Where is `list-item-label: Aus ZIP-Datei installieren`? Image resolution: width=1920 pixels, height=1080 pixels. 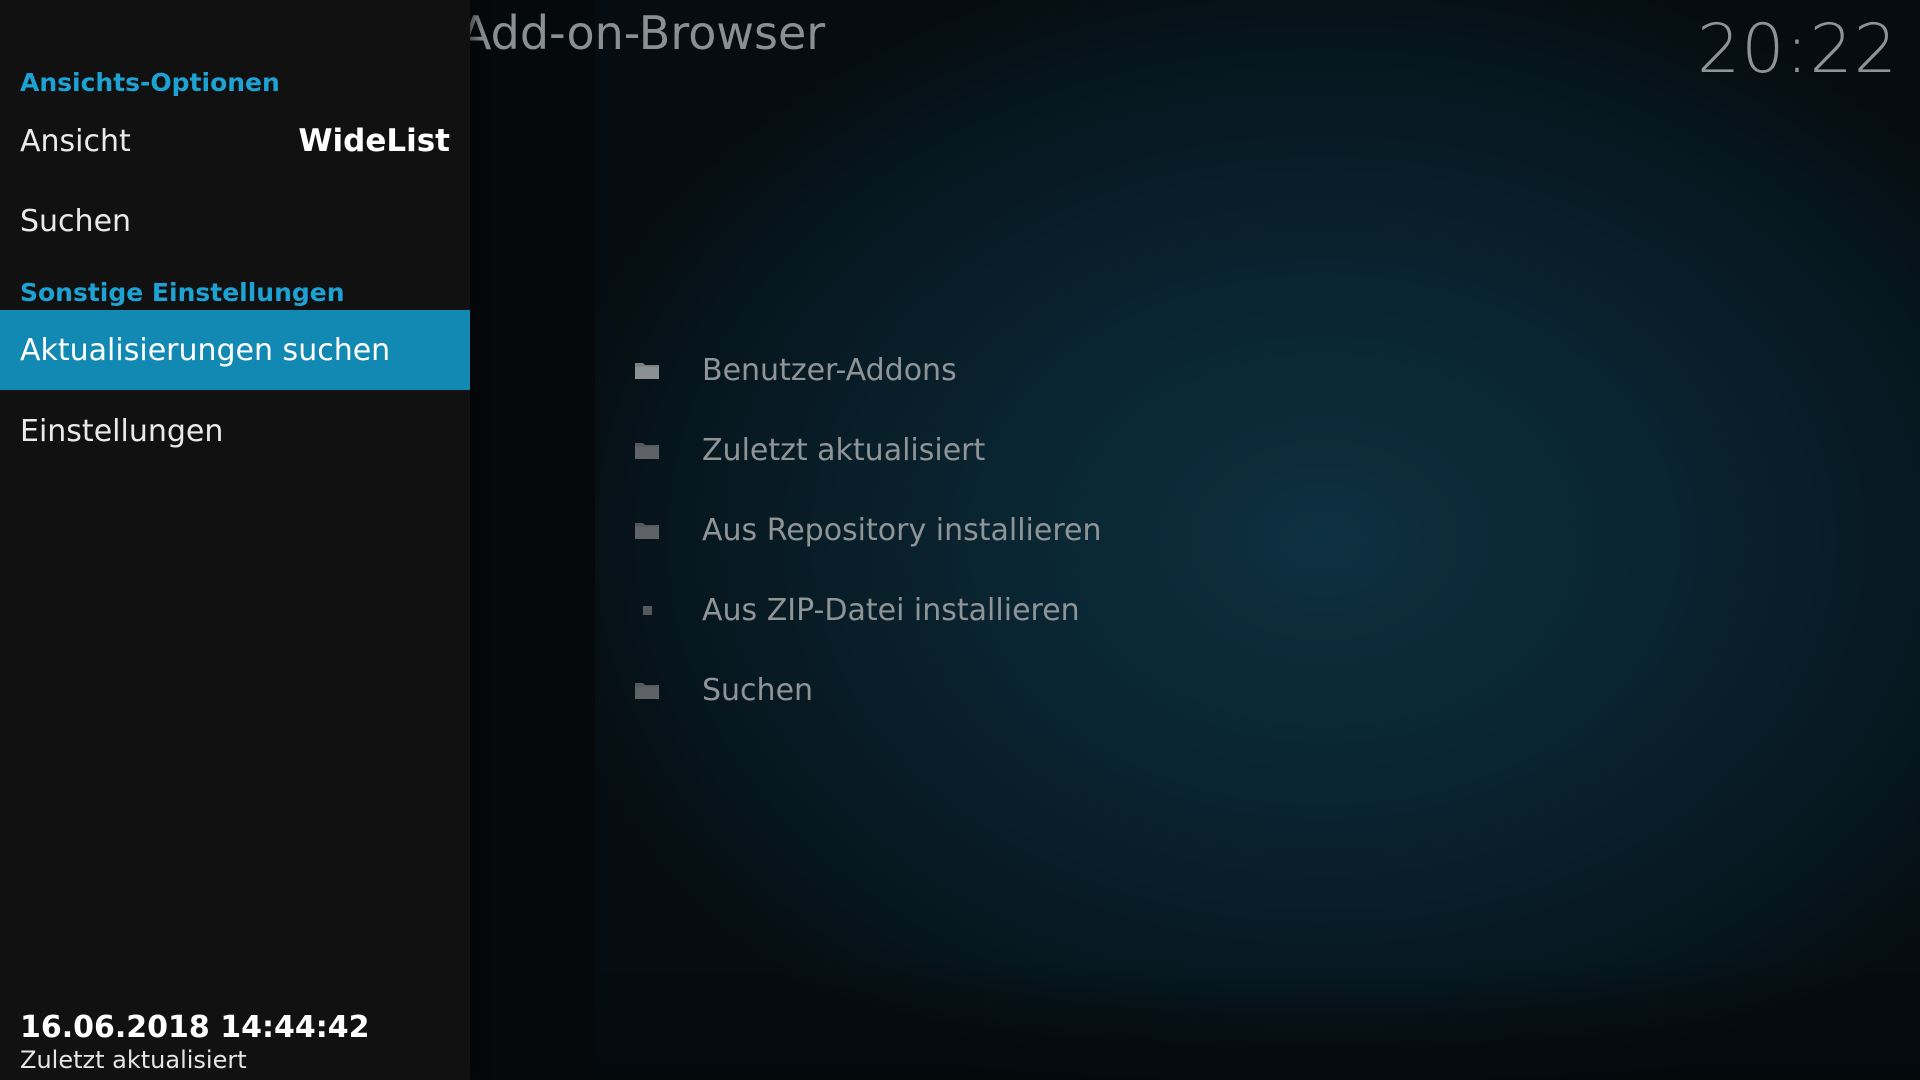
list-item-label: Aus ZIP-Datei installieren is located at coordinates (891, 610).